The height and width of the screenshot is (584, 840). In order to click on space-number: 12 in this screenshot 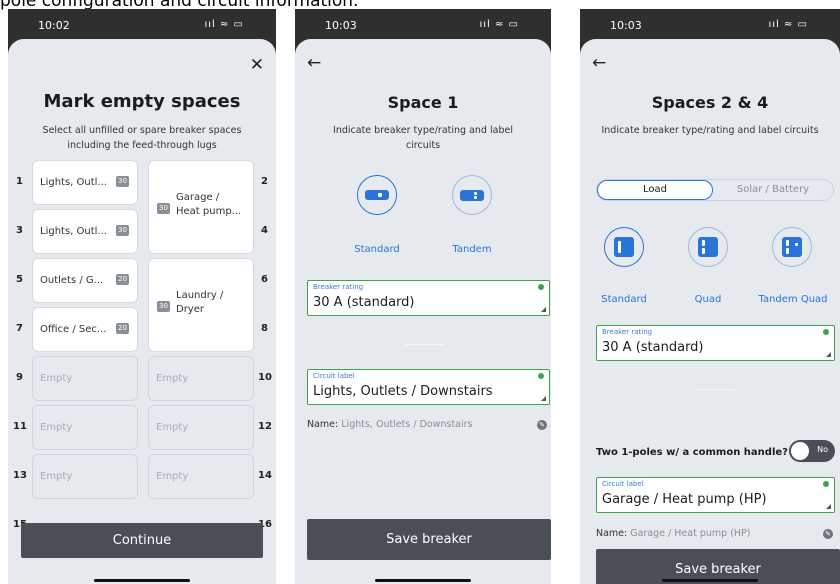, I will do `click(265, 426)`.